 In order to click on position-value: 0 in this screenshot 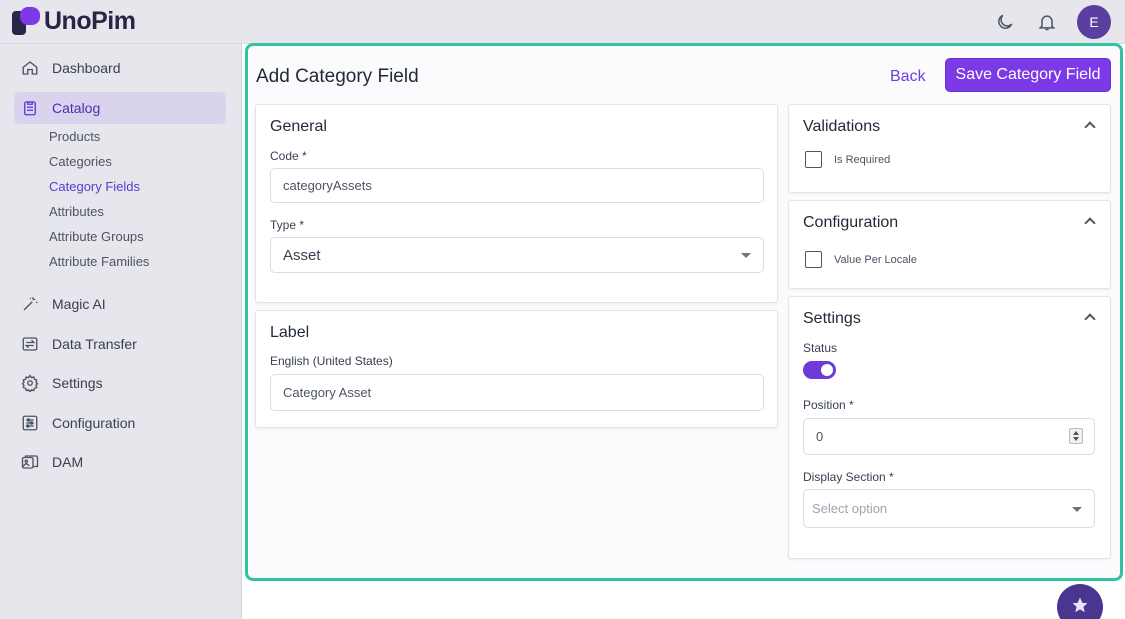, I will do `click(820, 436)`.